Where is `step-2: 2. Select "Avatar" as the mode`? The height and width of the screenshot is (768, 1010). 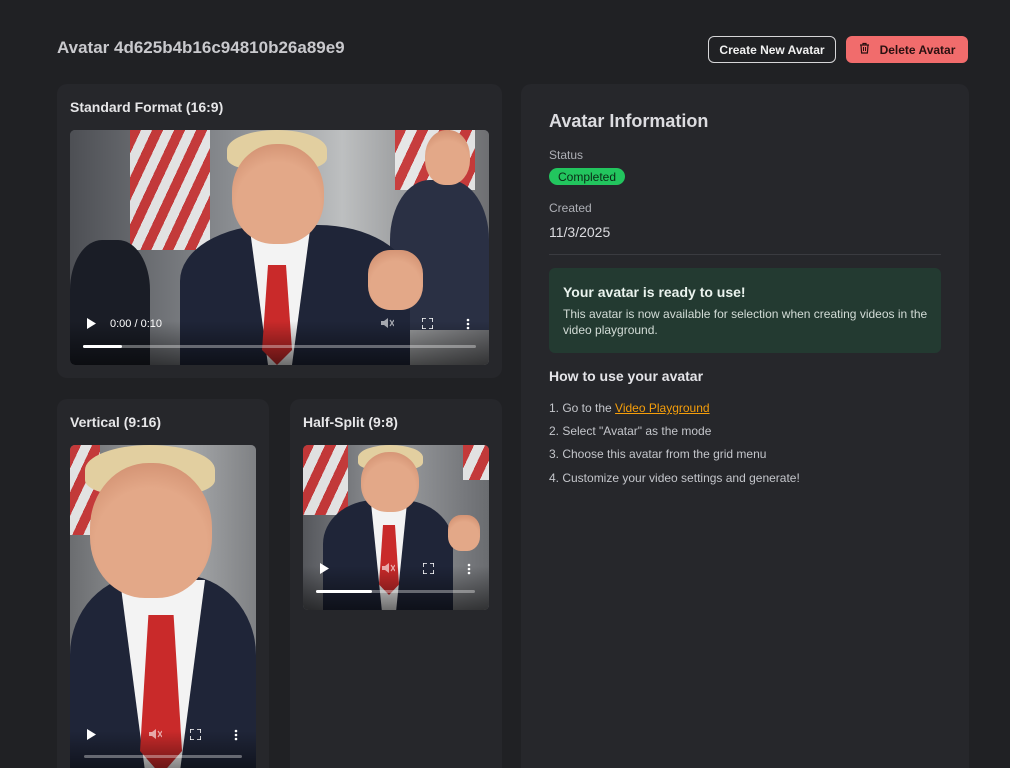 step-2: 2. Select "Avatar" as the mode is located at coordinates (630, 431).